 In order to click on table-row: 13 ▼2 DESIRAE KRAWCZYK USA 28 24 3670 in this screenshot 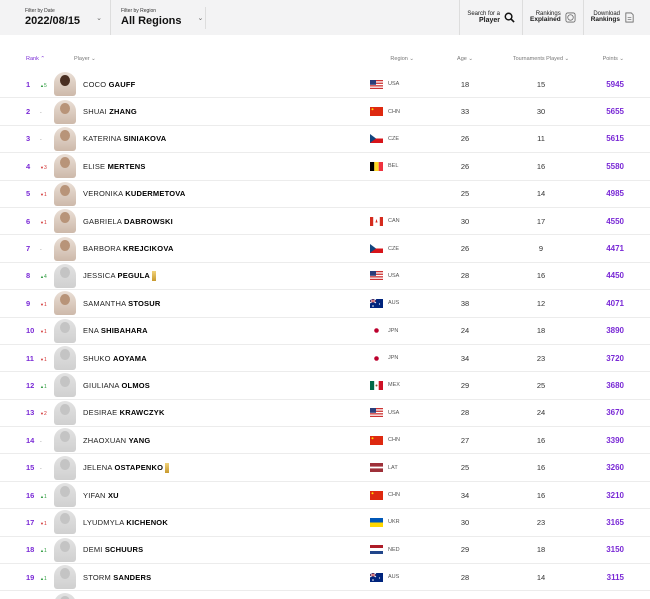, I will do `click(325, 414)`.